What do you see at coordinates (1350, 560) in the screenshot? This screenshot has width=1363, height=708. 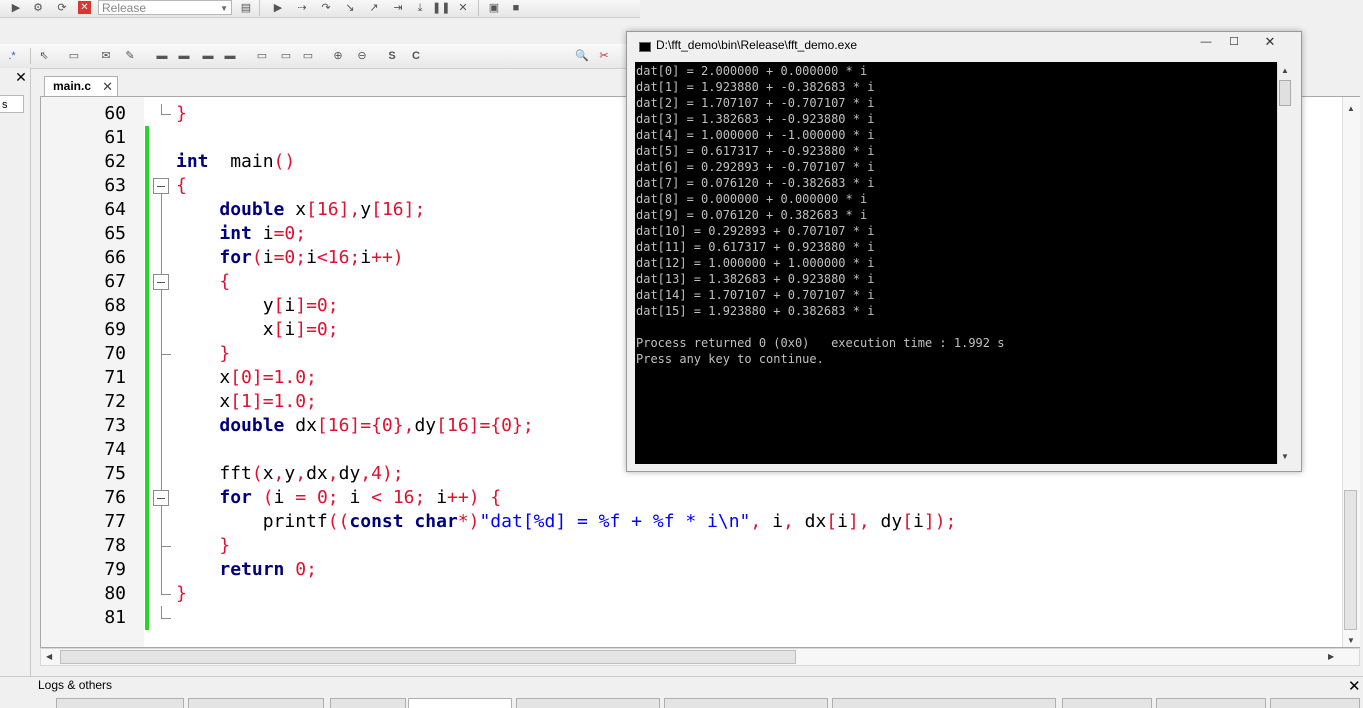 I see `vertical-scroll-thumb` at bounding box center [1350, 560].